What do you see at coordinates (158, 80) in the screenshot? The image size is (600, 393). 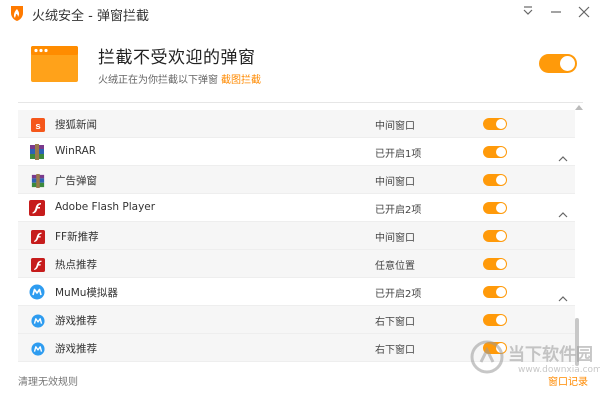 I see `page-subtitle: 火绒正在为你拦截以下弹窗` at bounding box center [158, 80].